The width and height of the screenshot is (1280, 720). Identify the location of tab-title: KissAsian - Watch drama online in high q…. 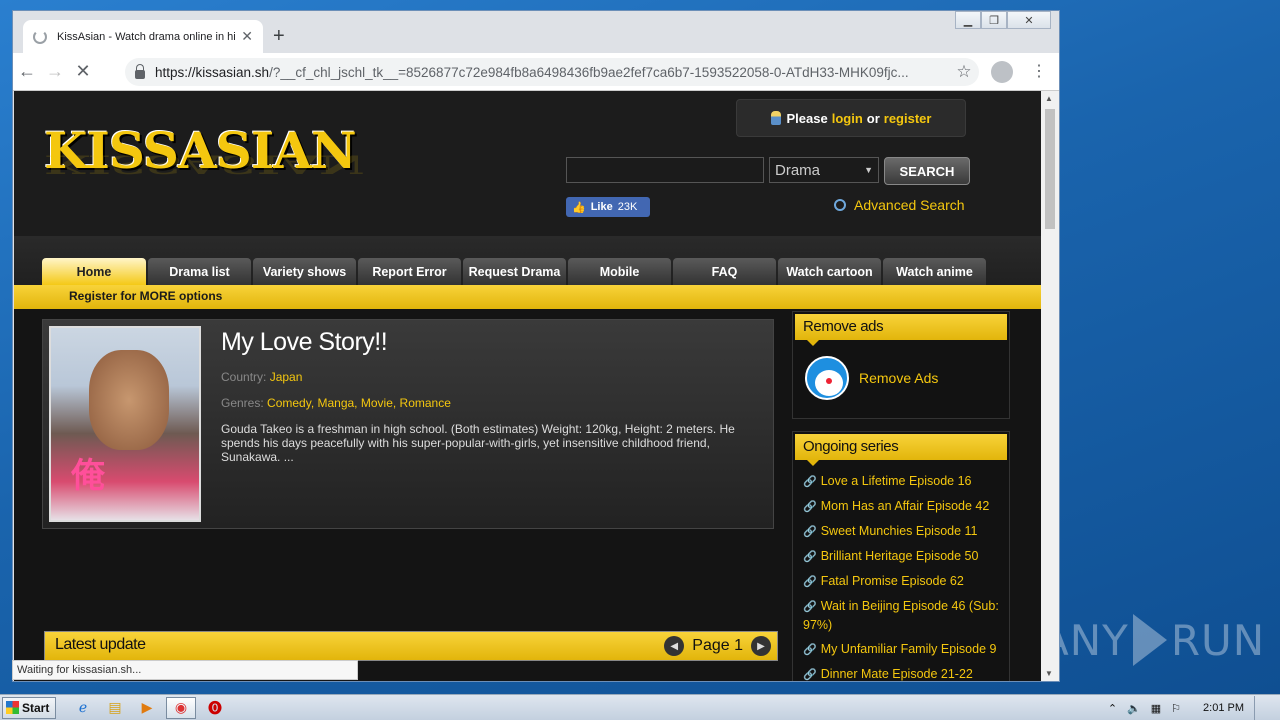
(146, 36).